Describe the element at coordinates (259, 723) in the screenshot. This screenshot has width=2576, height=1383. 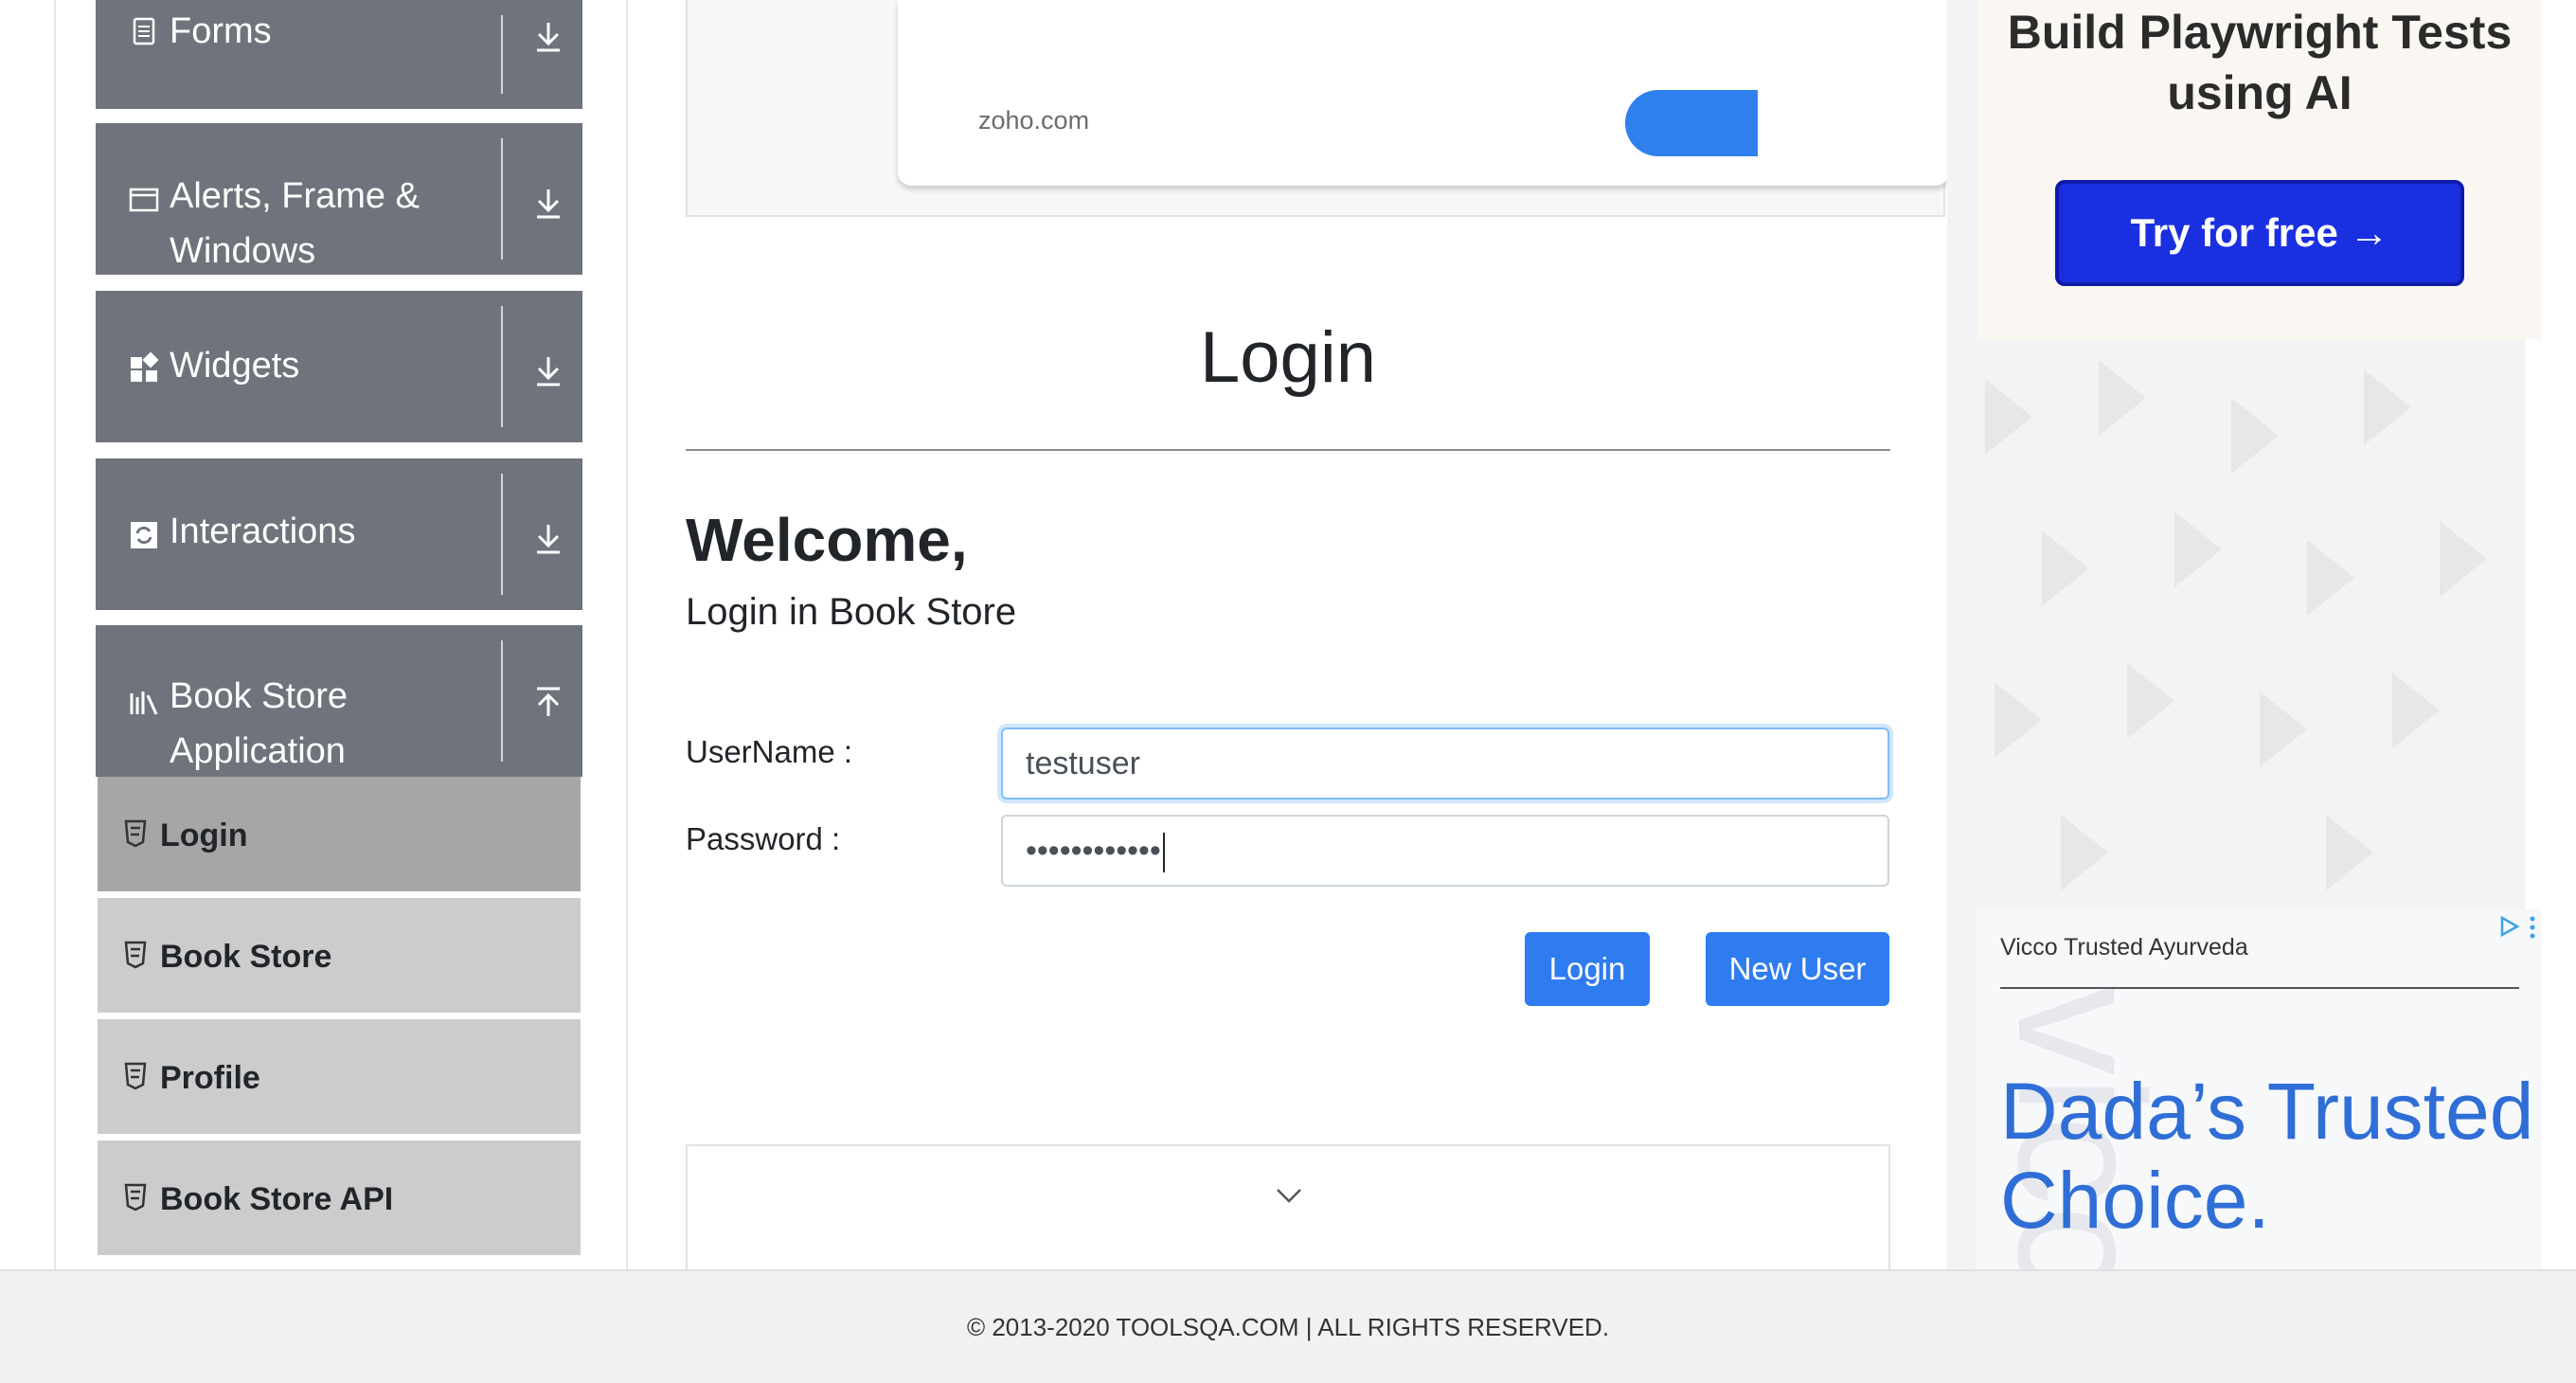
I see `sidebar-group-label: Book Store Application` at that location.